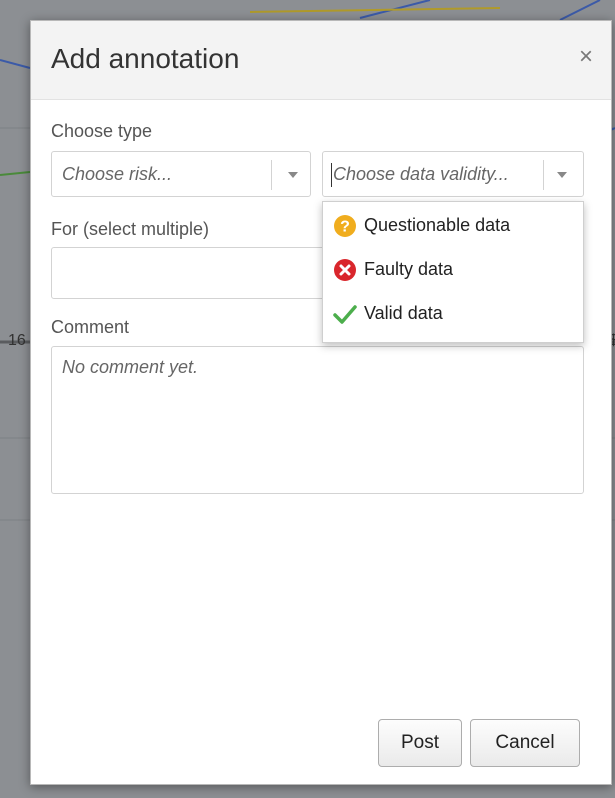 This screenshot has height=798, width=615. What do you see at coordinates (331, 175) in the screenshot?
I see `text-cursor` at bounding box center [331, 175].